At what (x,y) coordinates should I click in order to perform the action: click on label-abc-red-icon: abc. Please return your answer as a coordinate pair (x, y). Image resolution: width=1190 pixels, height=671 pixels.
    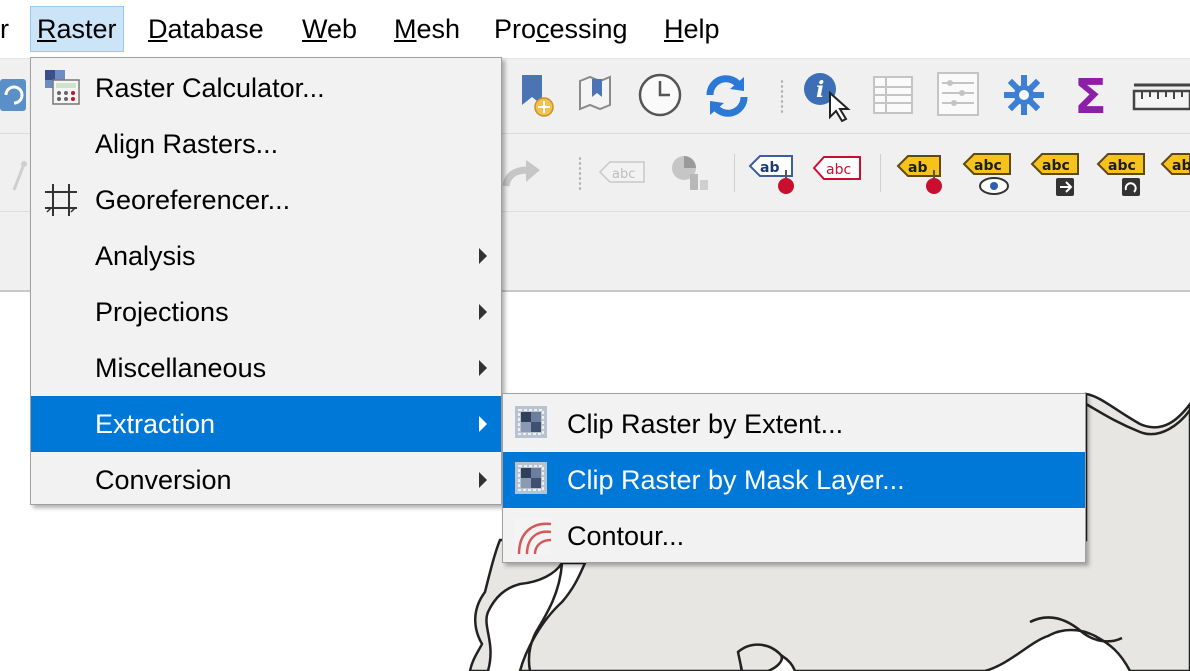
    Looking at the image, I should click on (837, 169).